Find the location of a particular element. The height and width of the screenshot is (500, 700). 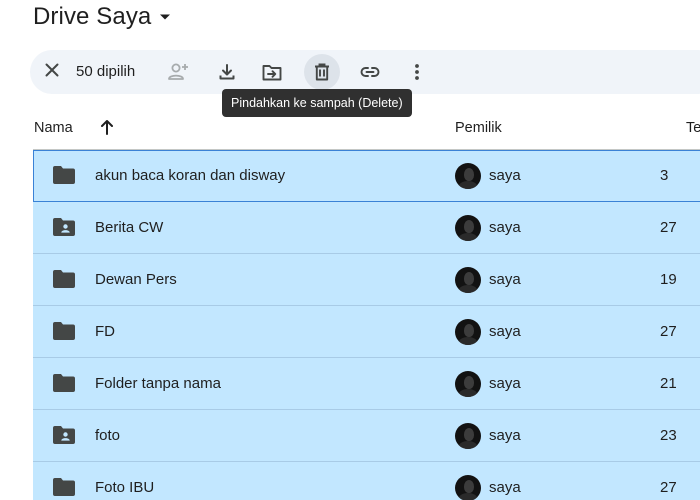

close-icon is located at coordinates (52, 72).